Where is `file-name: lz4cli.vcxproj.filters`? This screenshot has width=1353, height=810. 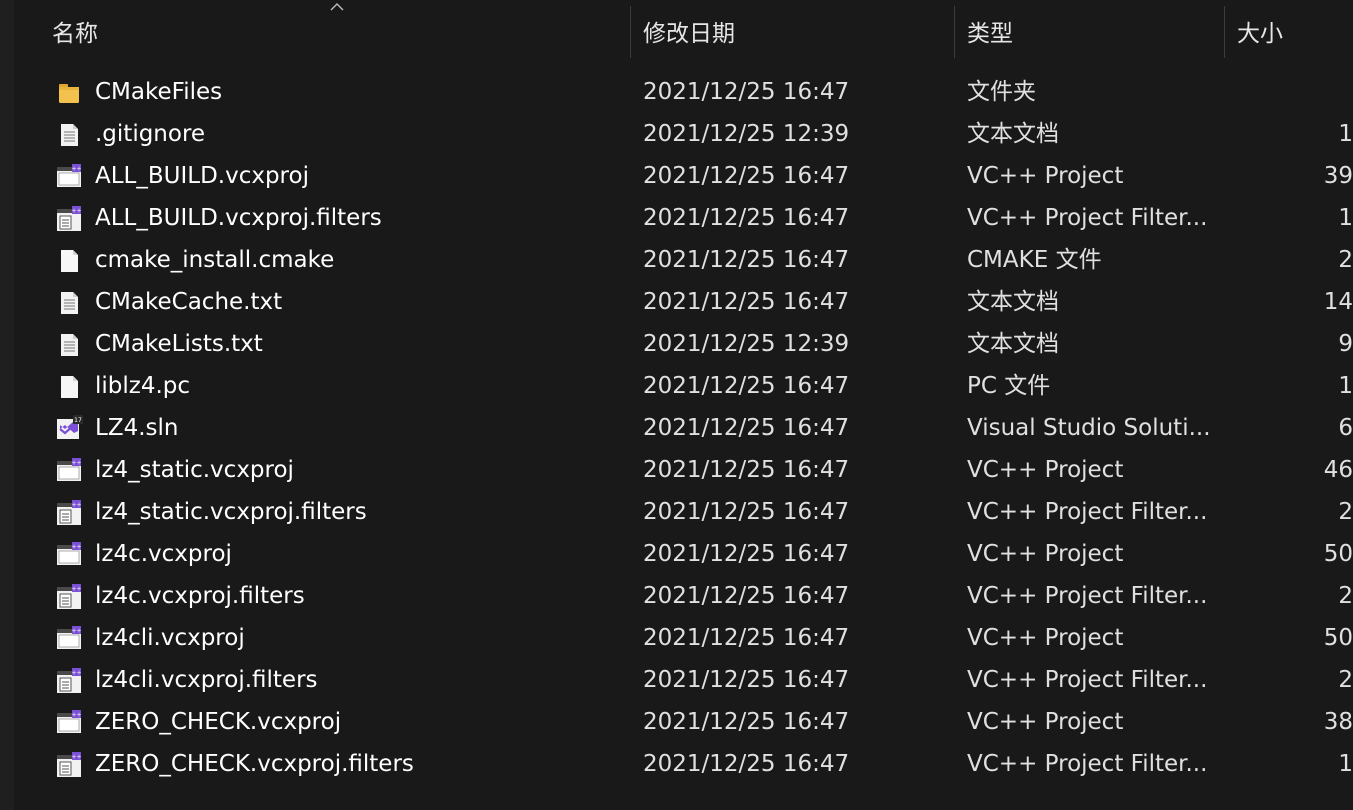
file-name: lz4cli.vcxproj.filters is located at coordinates (206, 680).